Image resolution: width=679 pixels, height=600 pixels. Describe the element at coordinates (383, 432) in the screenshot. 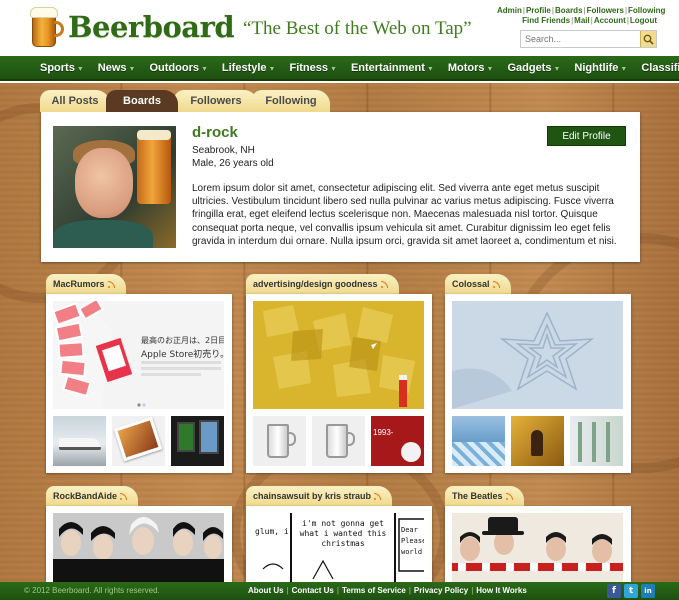

I see `thumbnail-text: 1993-` at that location.